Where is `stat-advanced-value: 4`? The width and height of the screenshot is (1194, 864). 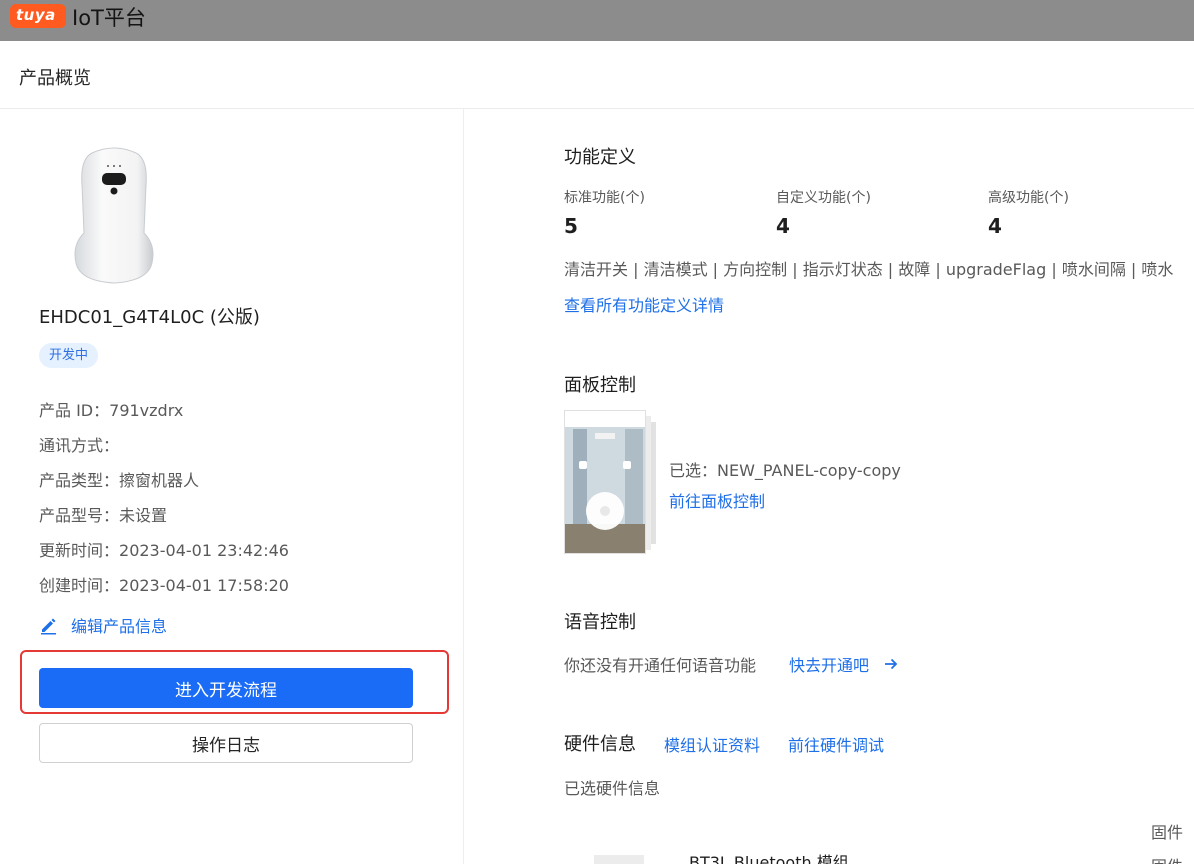
stat-advanced-value: 4 is located at coordinates (995, 226).